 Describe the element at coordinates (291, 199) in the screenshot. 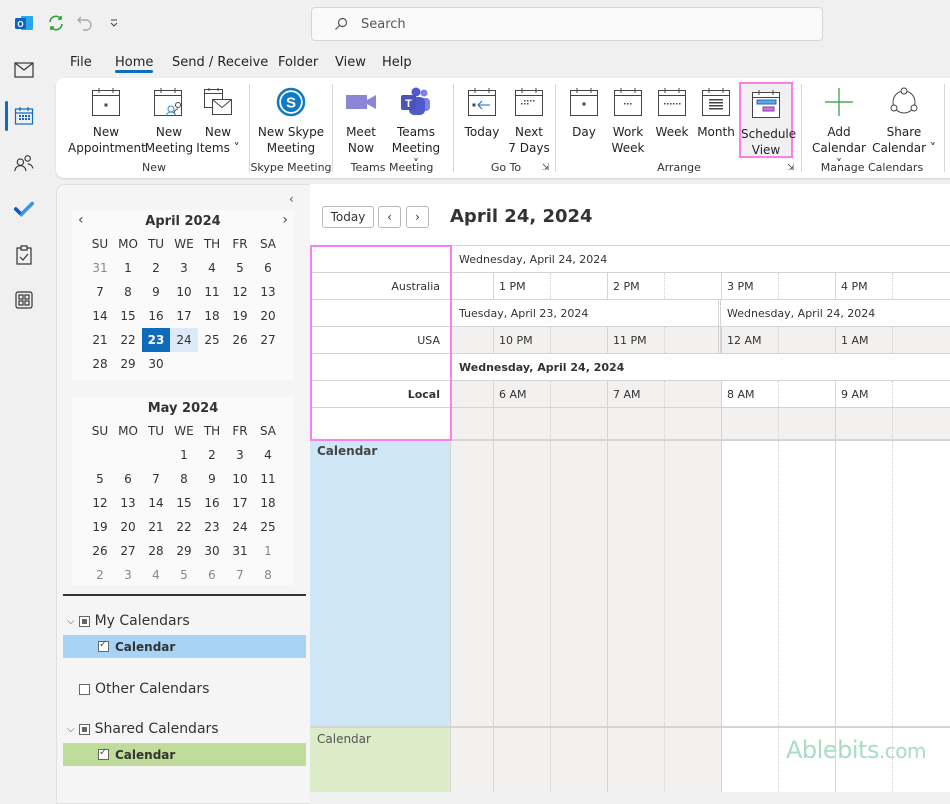

I see `collapse-pane-icon: ‹` at that location.